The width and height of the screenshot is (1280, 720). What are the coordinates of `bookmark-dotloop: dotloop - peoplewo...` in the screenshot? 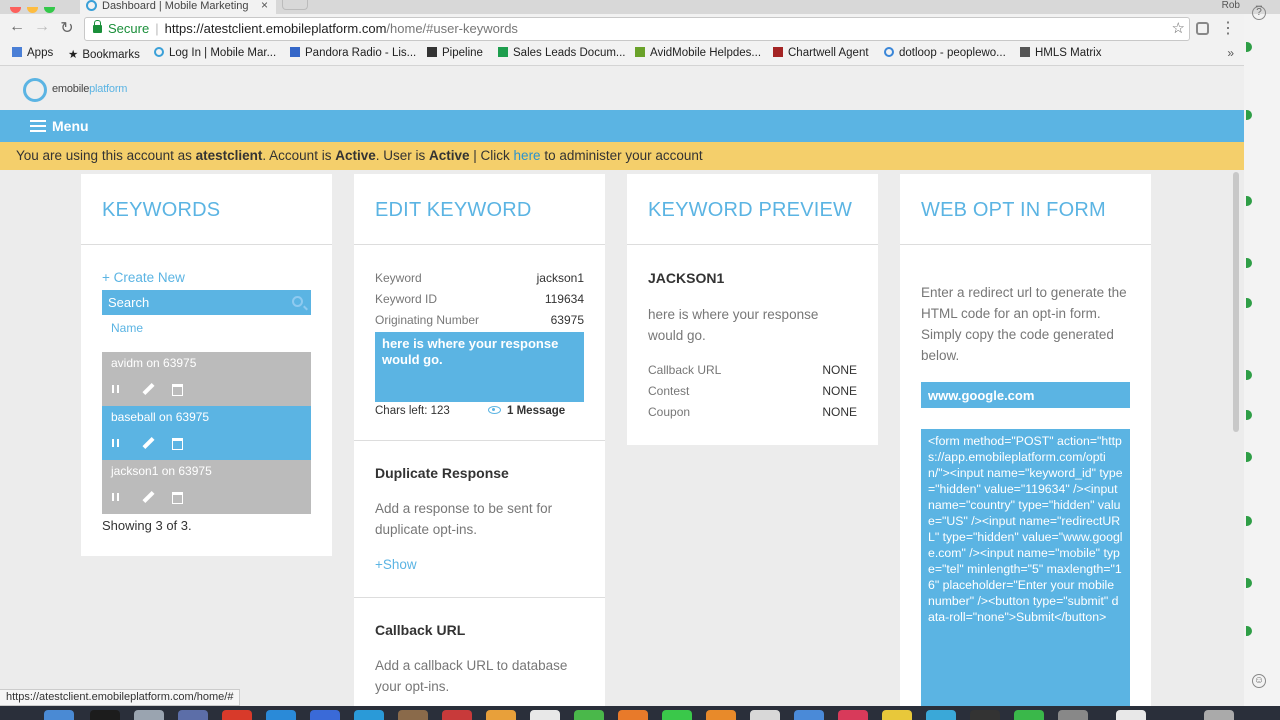 It's located at (945, 53).